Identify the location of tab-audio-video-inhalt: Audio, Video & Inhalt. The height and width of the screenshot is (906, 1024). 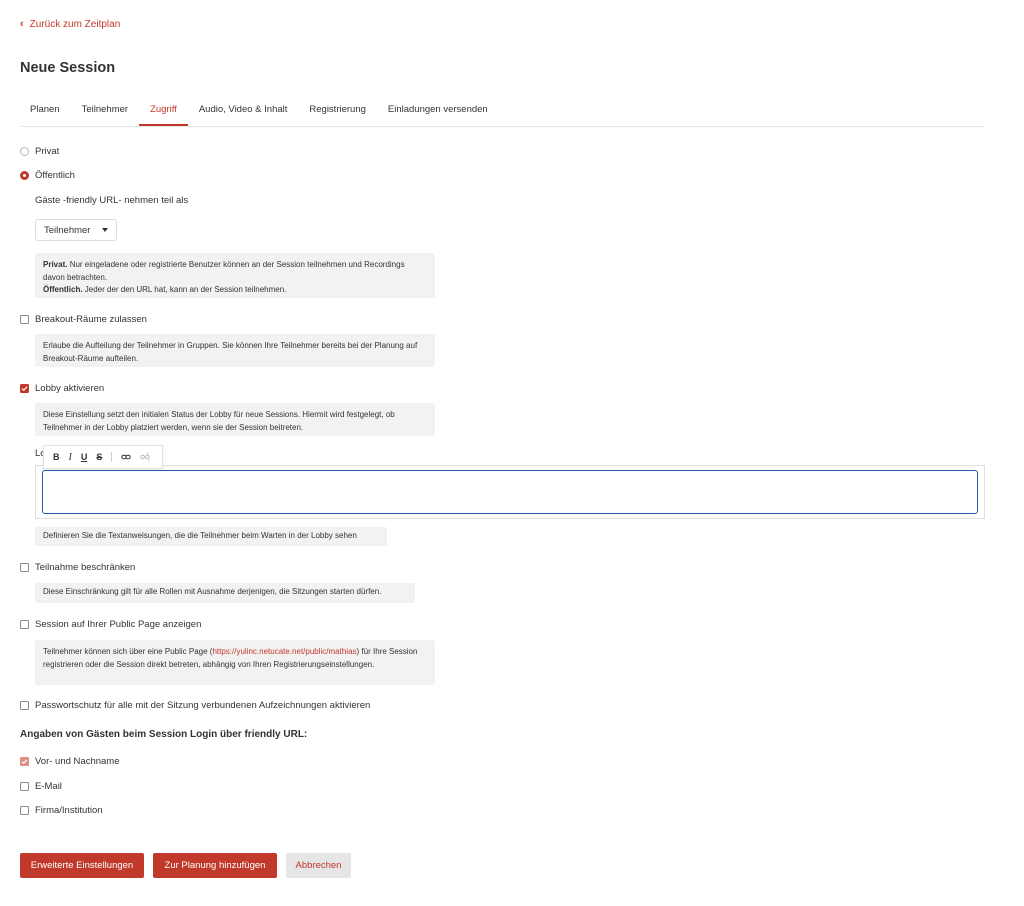
(243, 110).